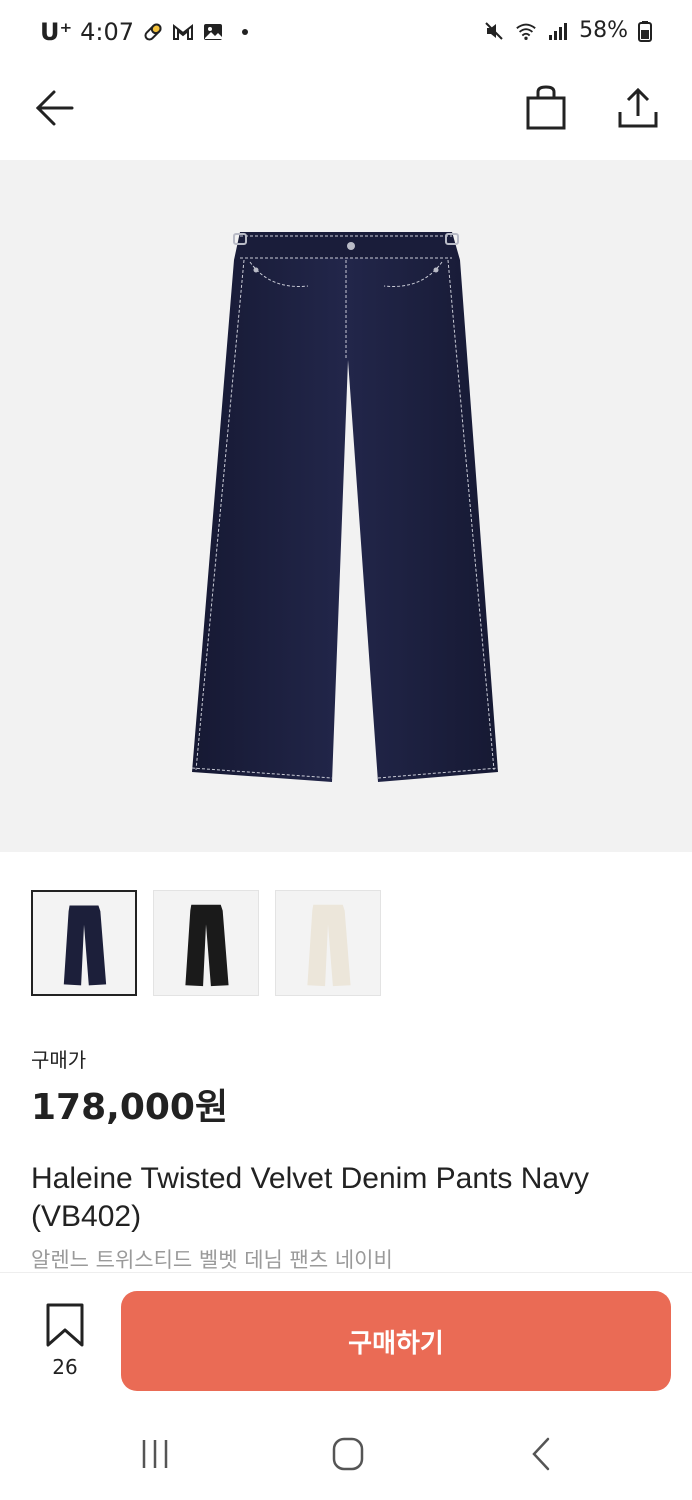 This screenshot has height=1500, width=692. Describe the element at coordinates (153, 32) in the screenshot. I see `pill-icon` at that location.